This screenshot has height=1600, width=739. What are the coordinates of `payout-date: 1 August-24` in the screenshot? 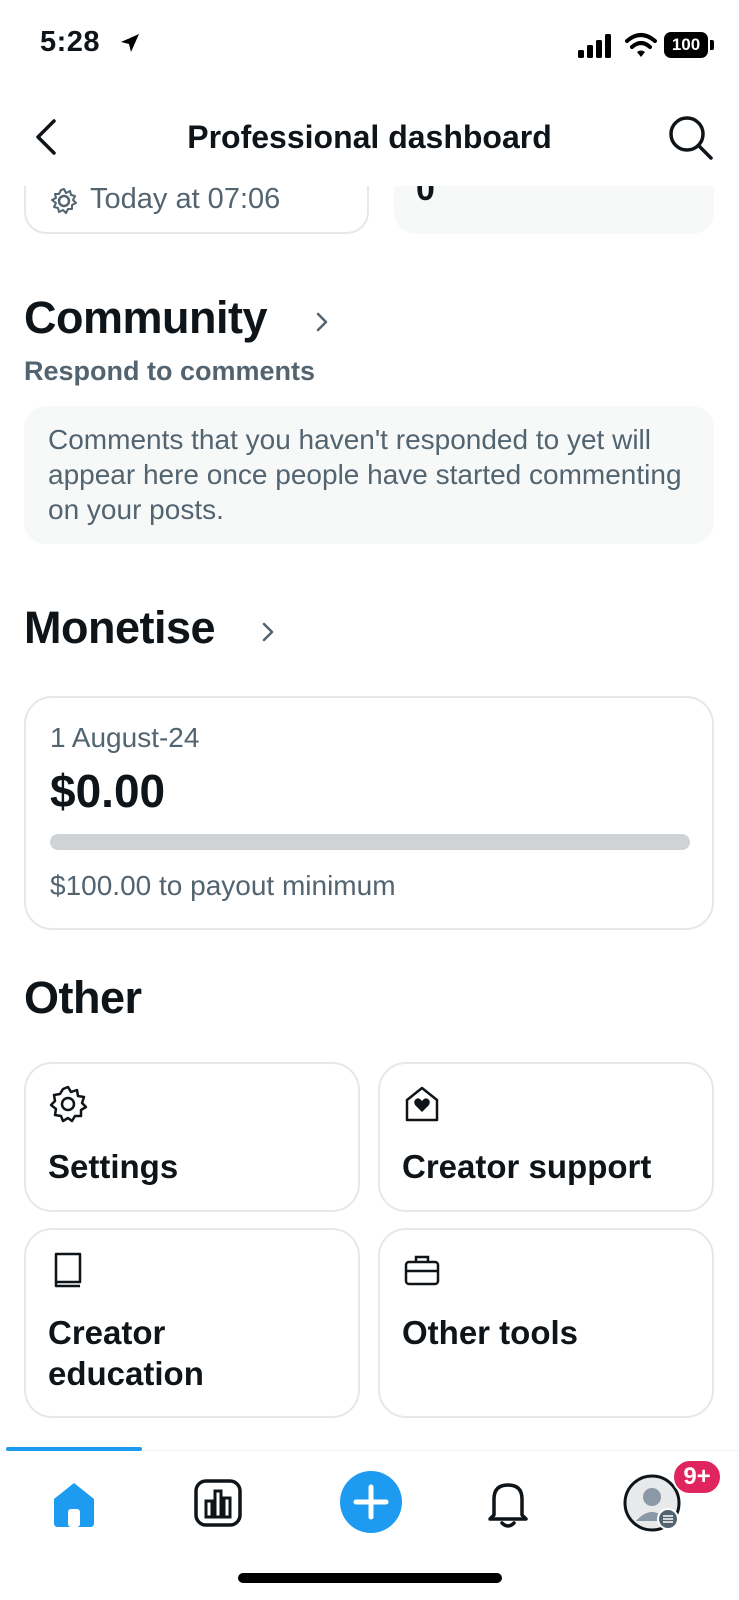 It's located at (125, 737).